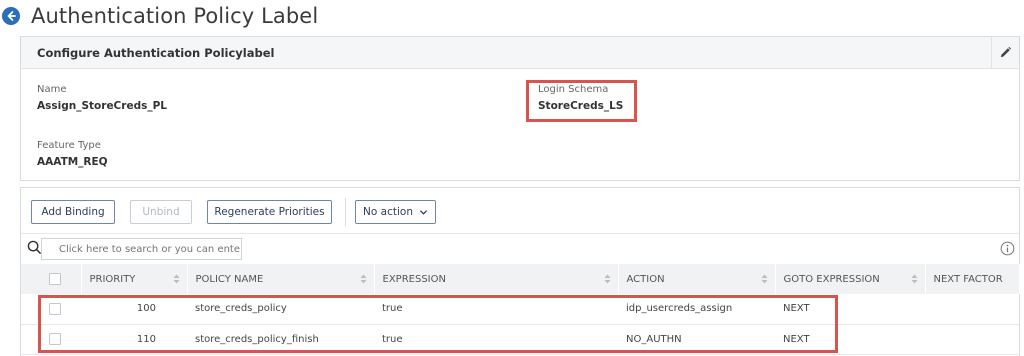 This screenshot has height=356, width=1024. What do you see at coordinates (34, 247) in the screenshot?
I see `search-icon` at bounding box center [34, 247].